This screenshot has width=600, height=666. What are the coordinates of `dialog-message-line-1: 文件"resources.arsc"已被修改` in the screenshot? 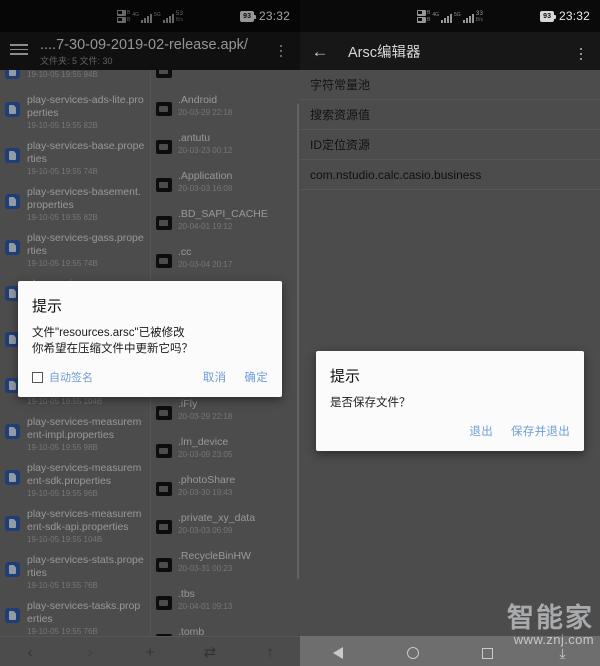 It's located at (108, 333).